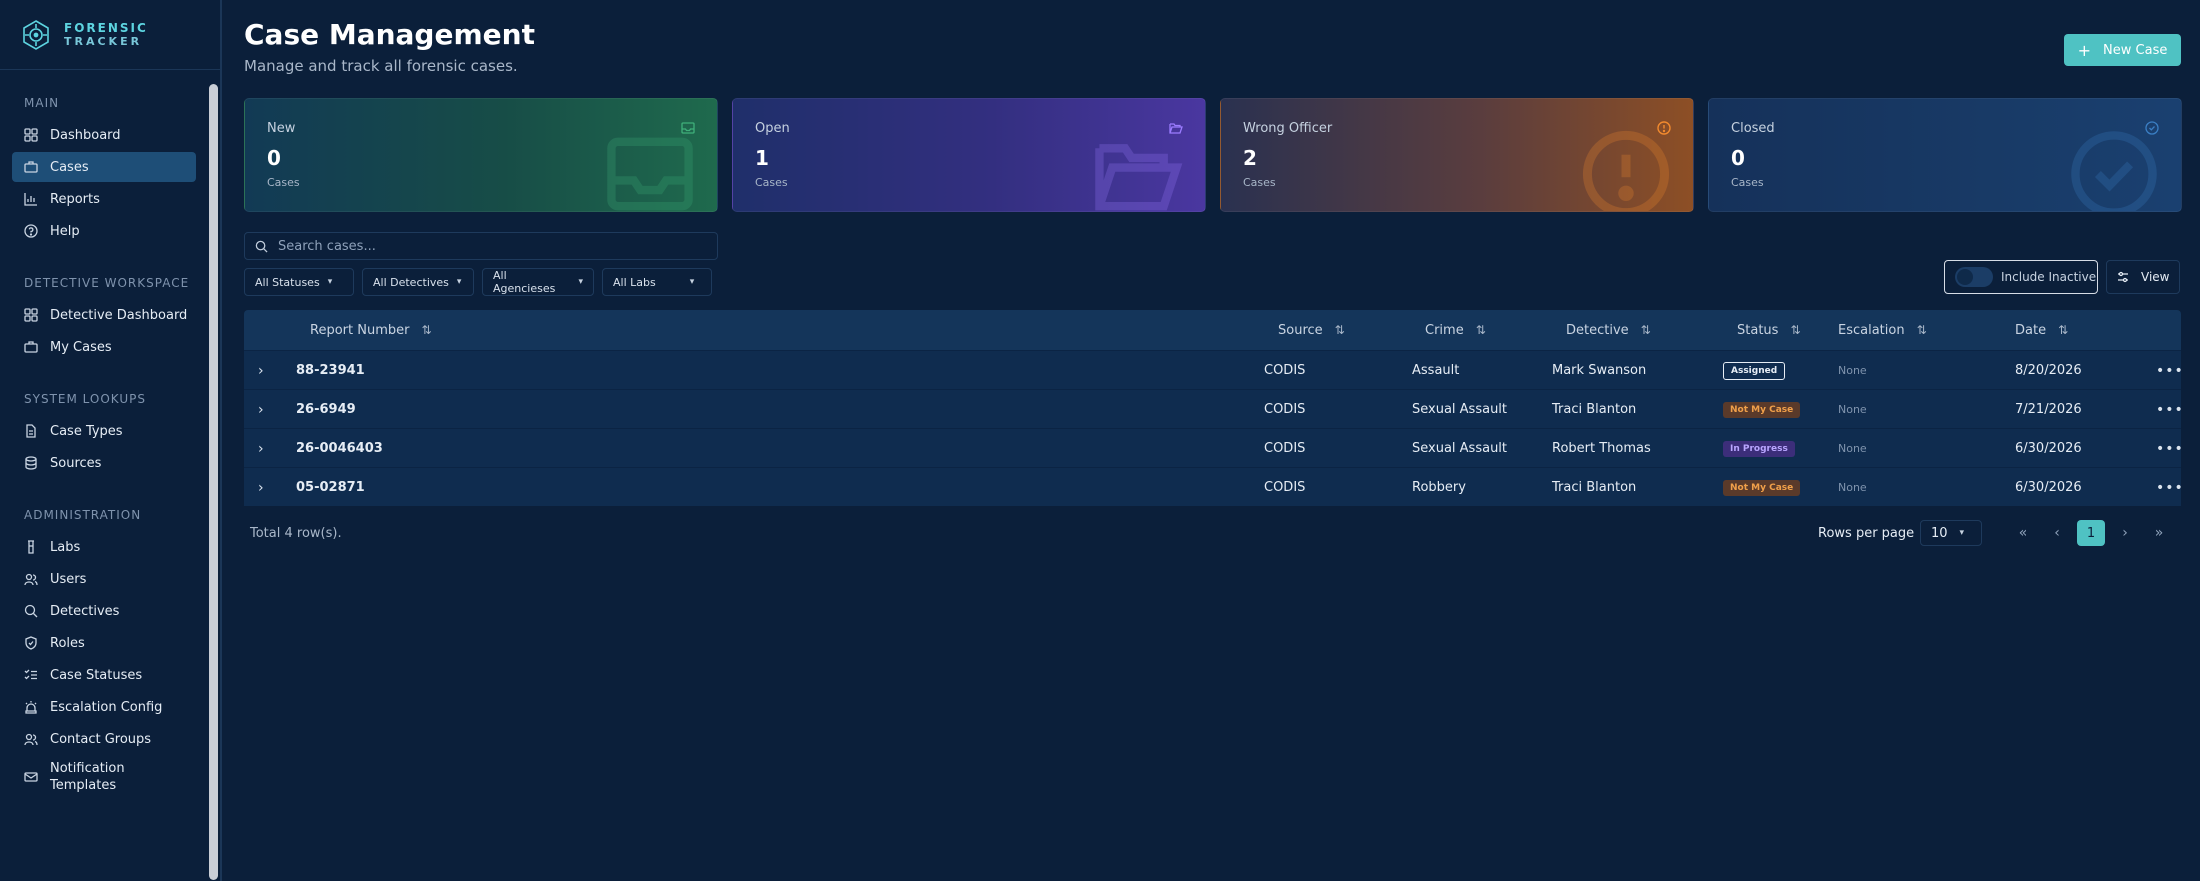  What do you see at coordinates (104, 777) in the screenshot?
I see `sidebar-item-notification-templates: Notification Templates` at bounding box center [104, 777].